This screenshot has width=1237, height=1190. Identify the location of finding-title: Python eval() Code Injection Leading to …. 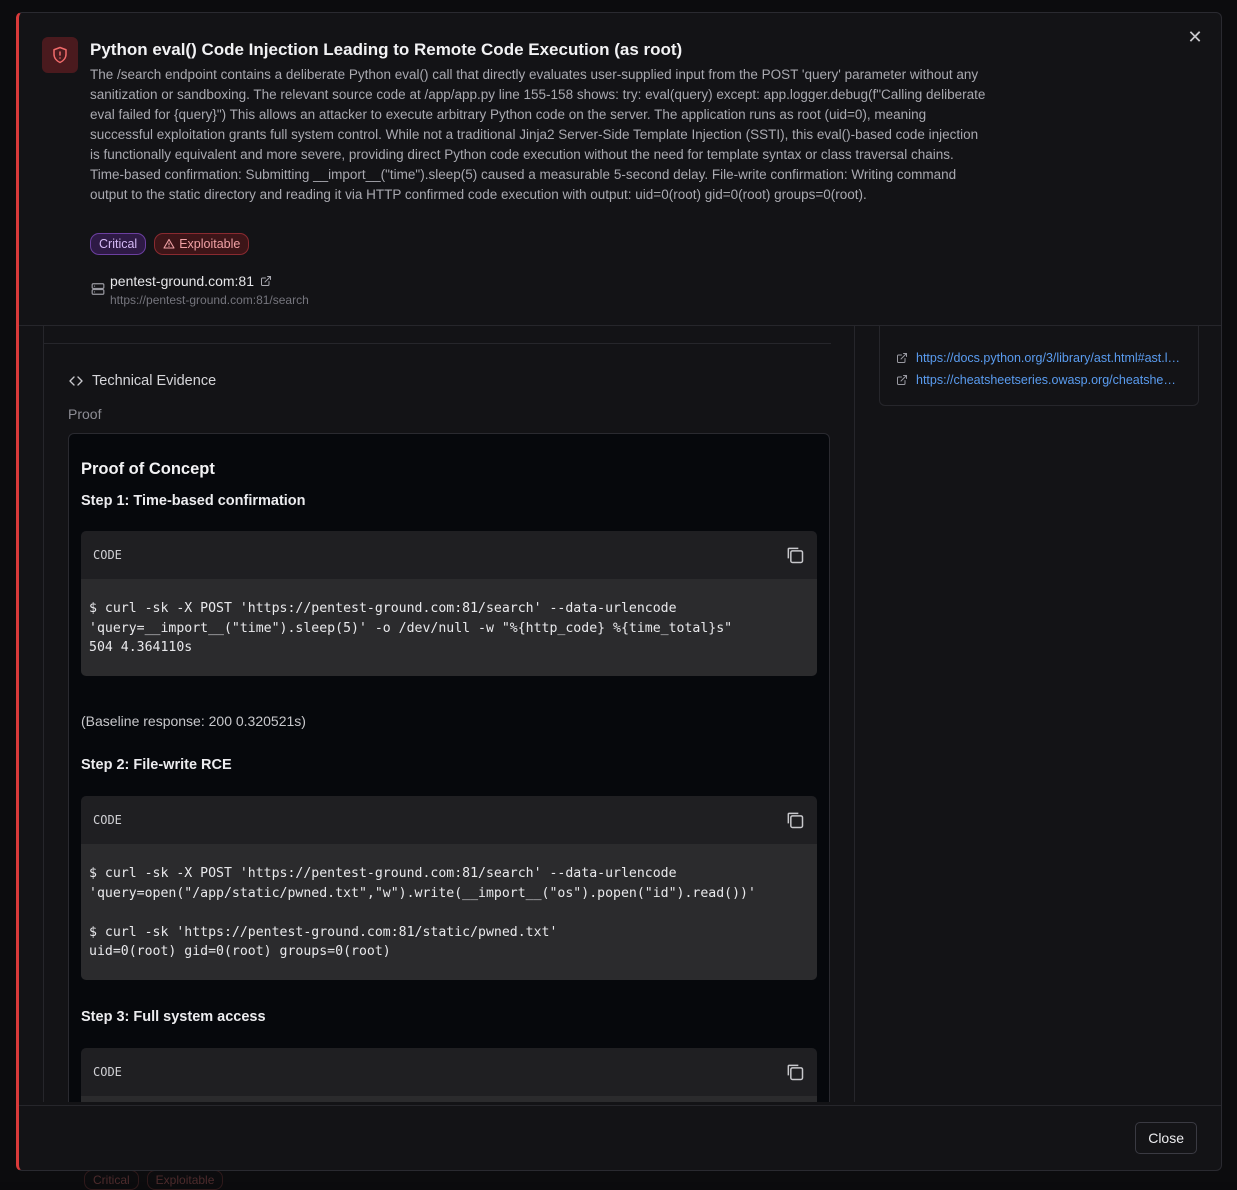
(386, 50).